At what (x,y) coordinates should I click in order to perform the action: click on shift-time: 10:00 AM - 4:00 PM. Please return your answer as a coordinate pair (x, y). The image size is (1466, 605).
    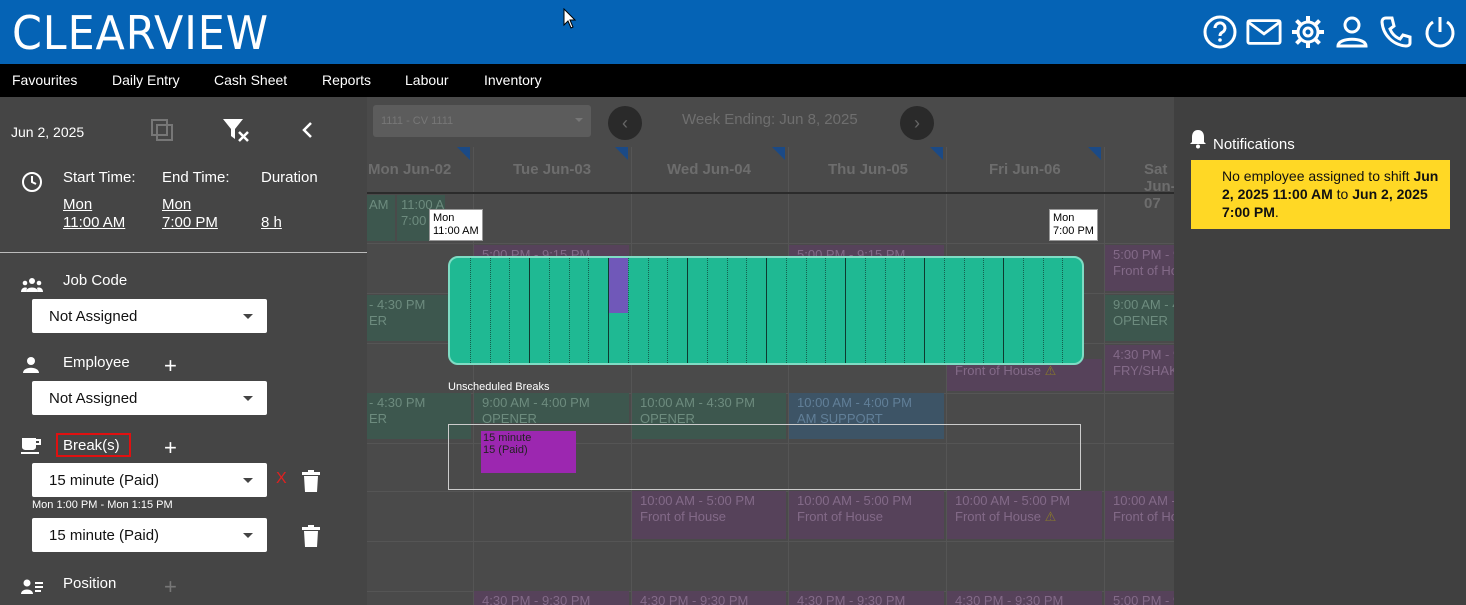
    Looking at the image, I should click on (854, 402).